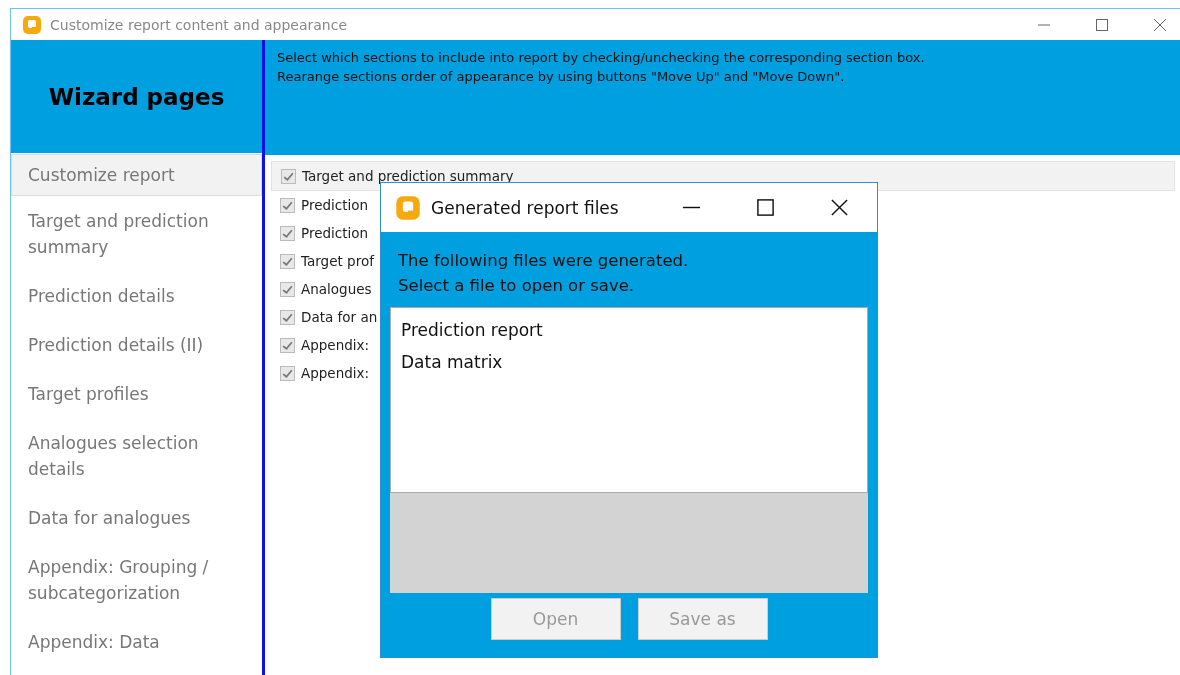  What do you see at coordinates (517, 286) in the screenshot?
I see `dialog-message: Select a file to open or save.` at bounding box center [517, 286].